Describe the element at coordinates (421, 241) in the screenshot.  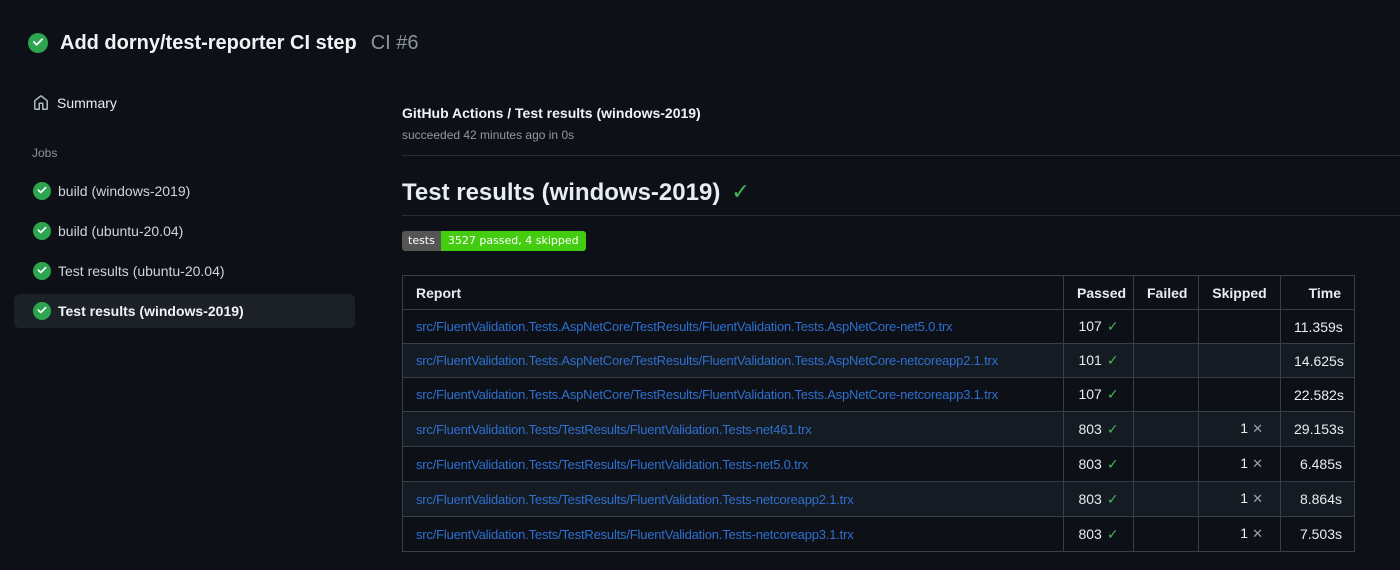
I see `badge-label: tests` at that location.